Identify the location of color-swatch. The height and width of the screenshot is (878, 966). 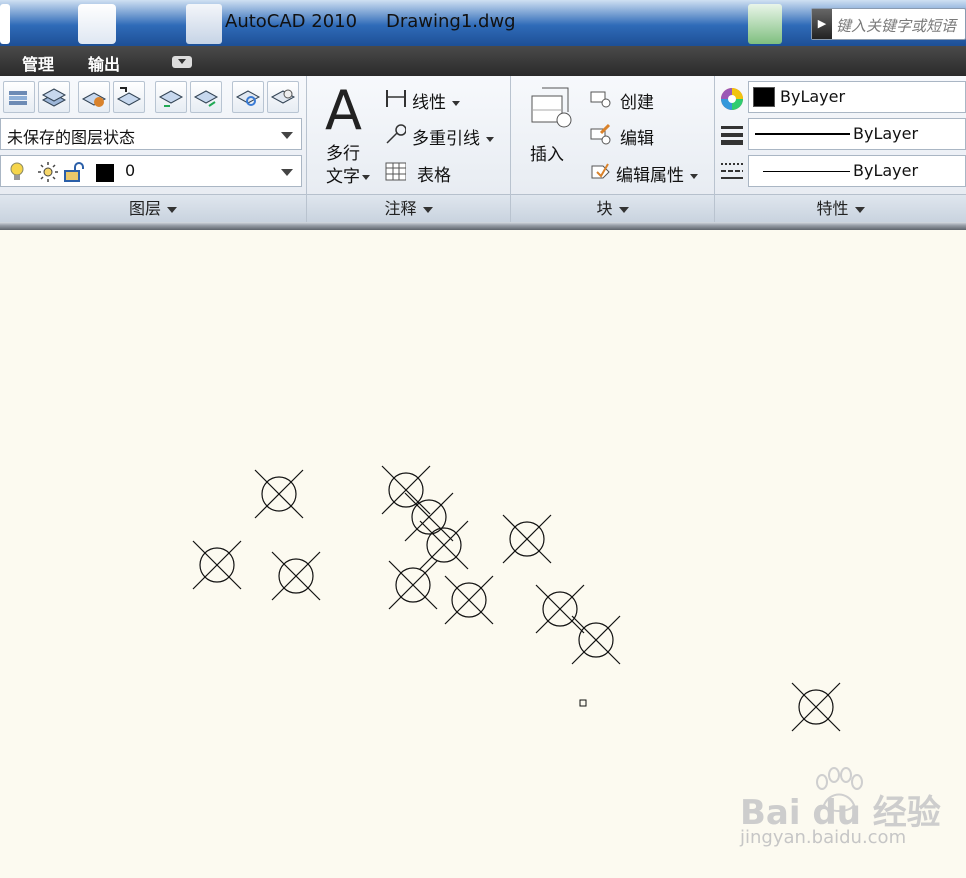
(764, 97).